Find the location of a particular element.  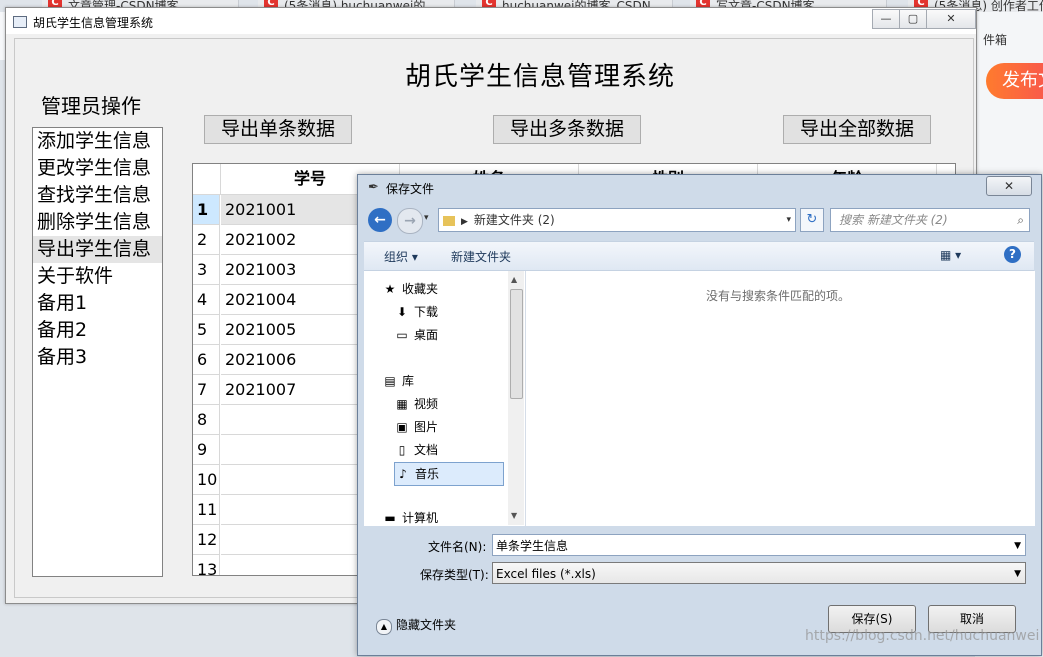

filename-label: 文件名(N): is located at coordinates (457, 547).